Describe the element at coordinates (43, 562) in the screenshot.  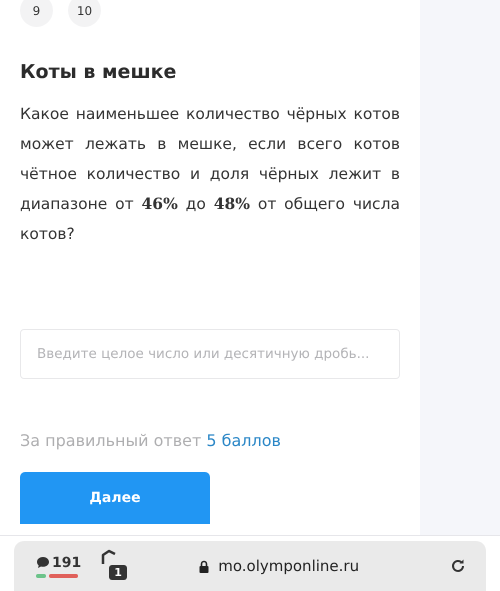
I see `comment-icon` at that location.